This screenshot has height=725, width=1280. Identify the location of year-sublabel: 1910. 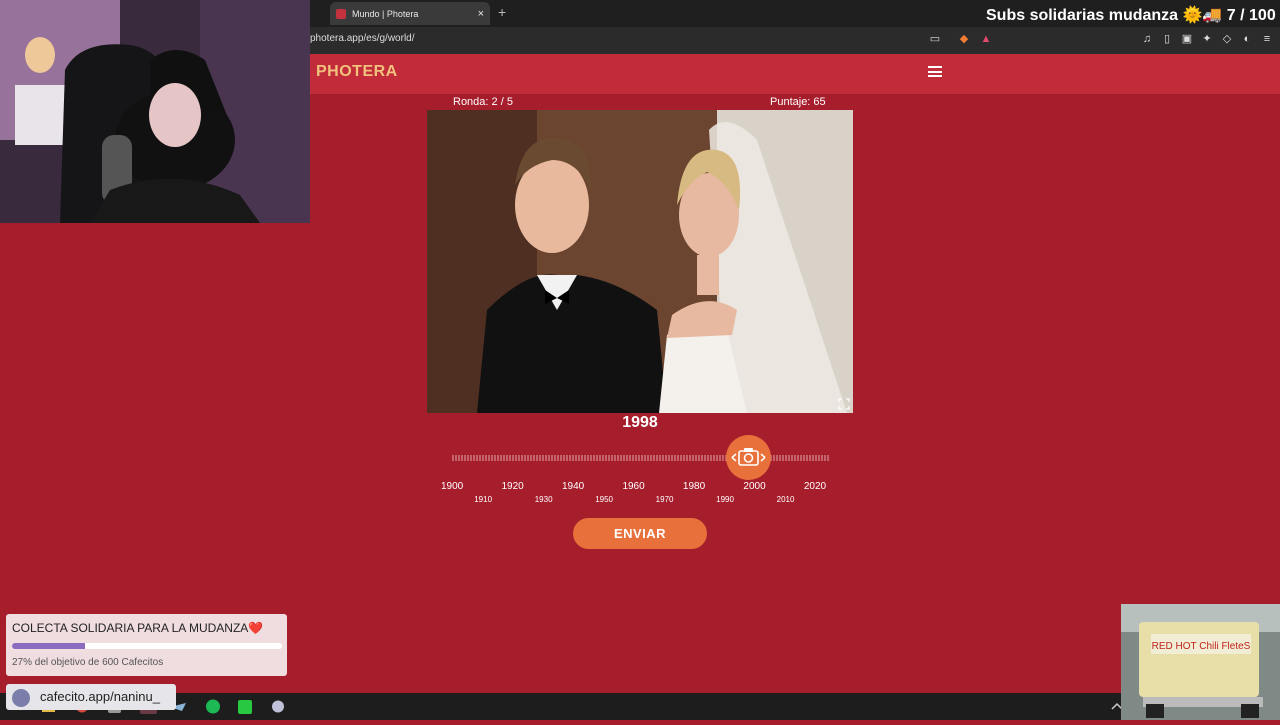
(483, 499).